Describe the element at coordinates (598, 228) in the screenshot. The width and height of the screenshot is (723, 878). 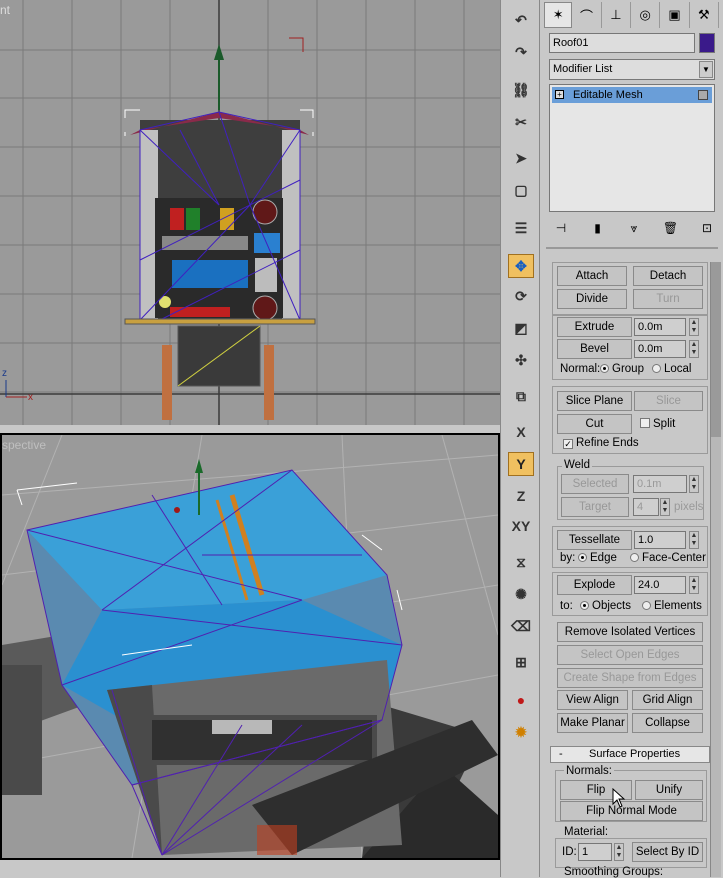
I see `show-end-result-icon: ▮` at that location.